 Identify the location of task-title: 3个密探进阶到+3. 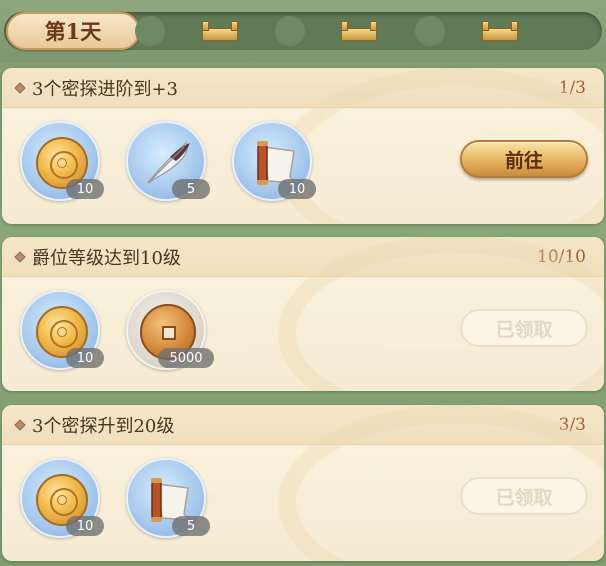
(105, 89).